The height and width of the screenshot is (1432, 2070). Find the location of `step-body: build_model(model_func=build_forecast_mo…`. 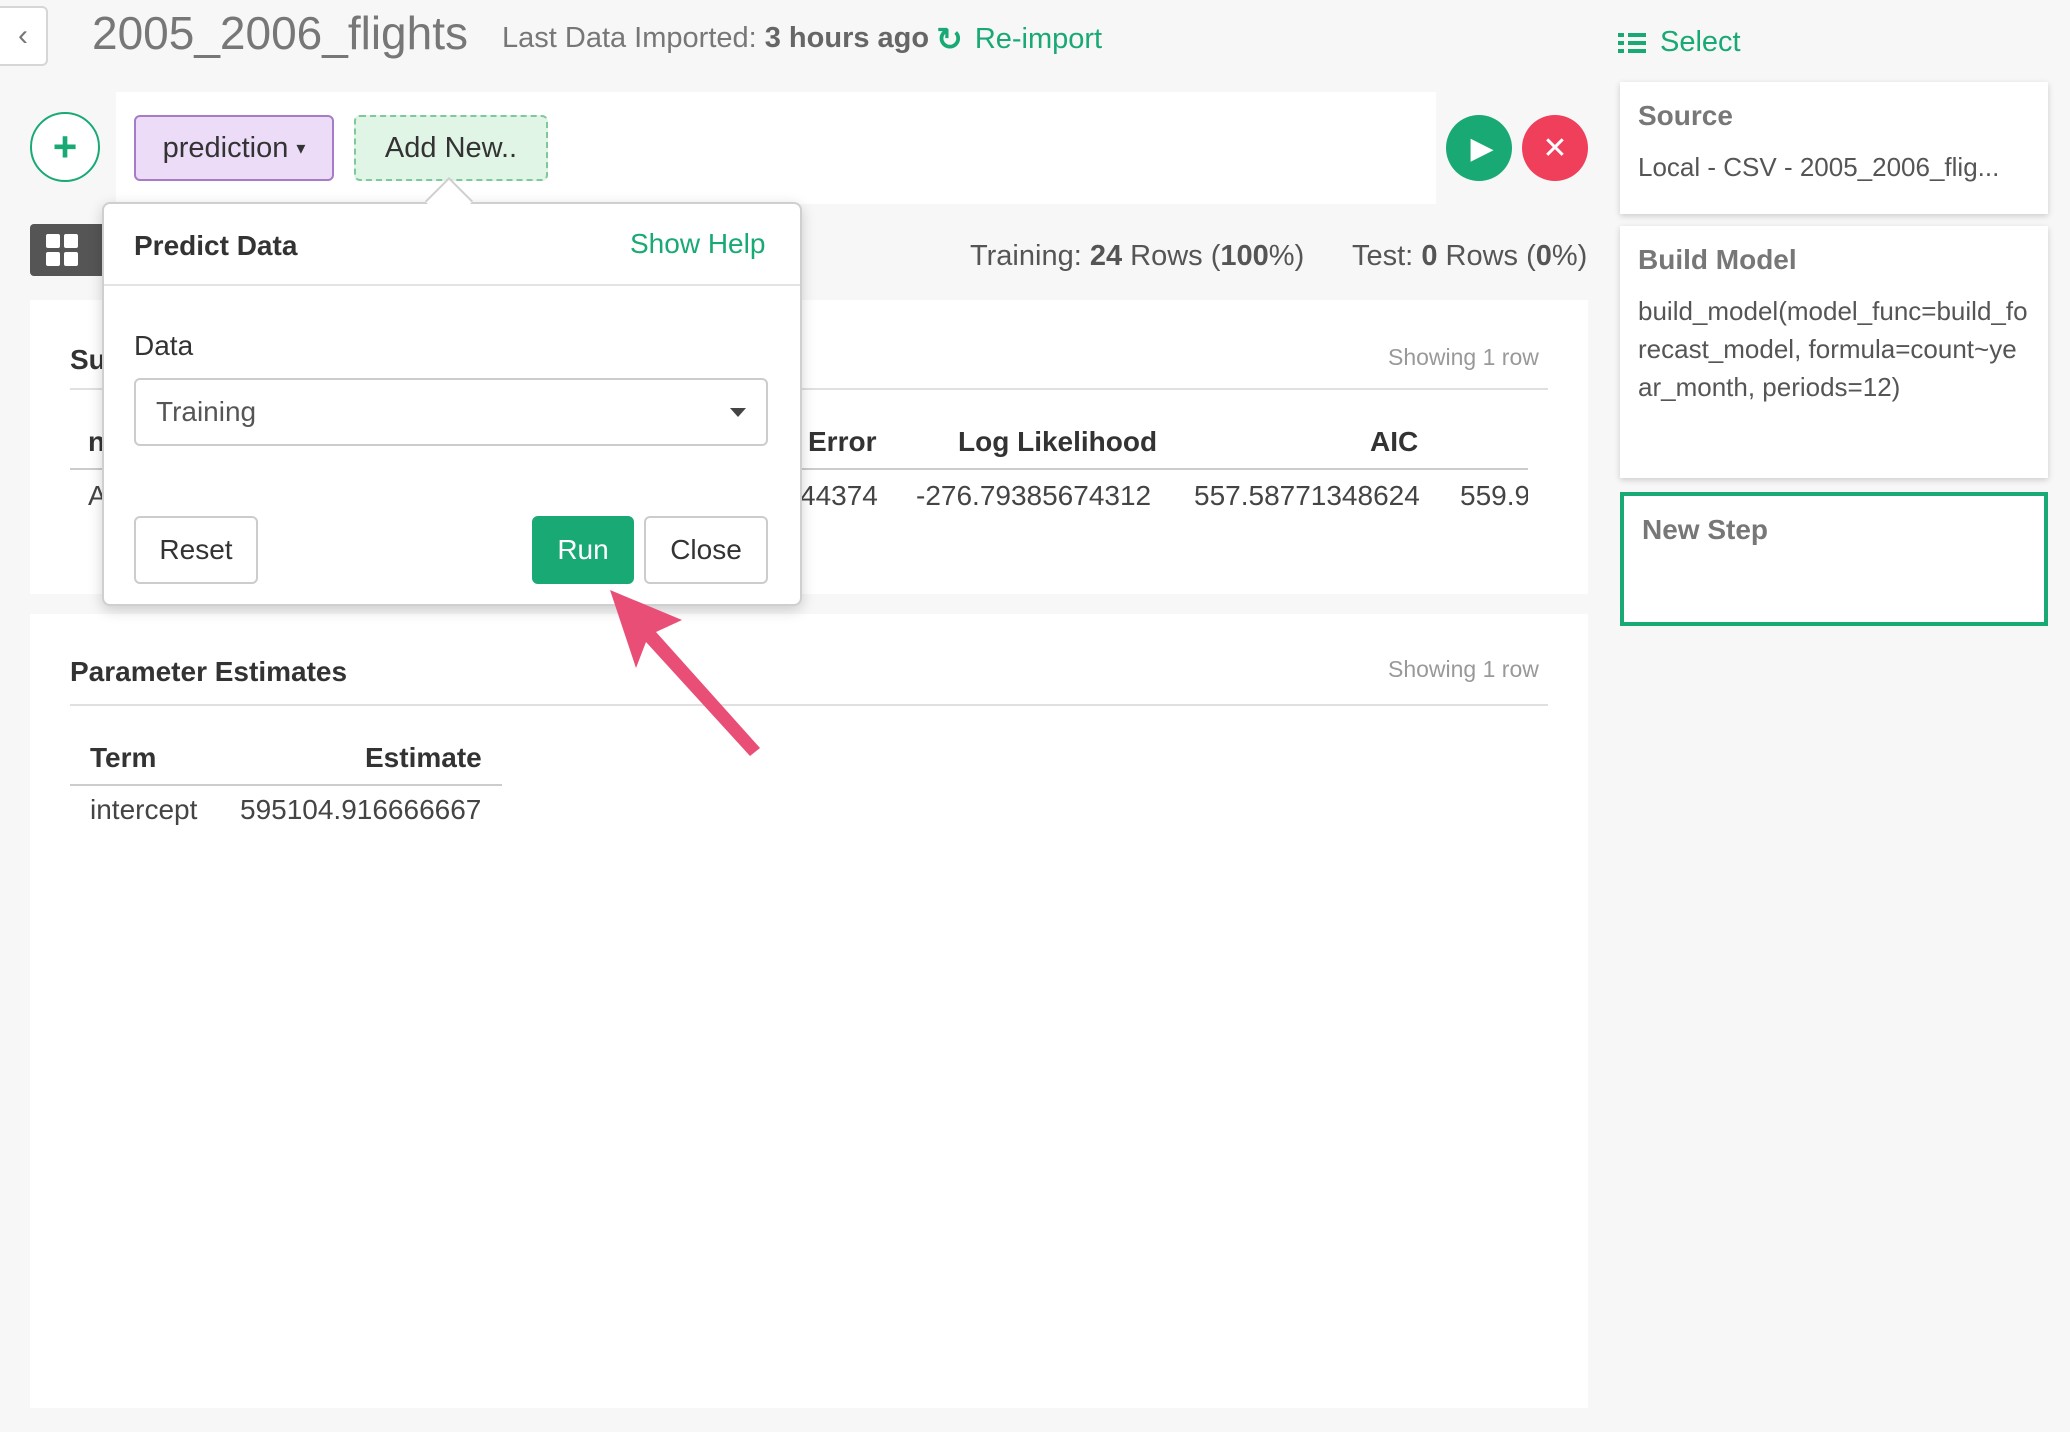

step-body: build_model(model_func=build_forecast_mo… is located at coordinates (1833, 349).